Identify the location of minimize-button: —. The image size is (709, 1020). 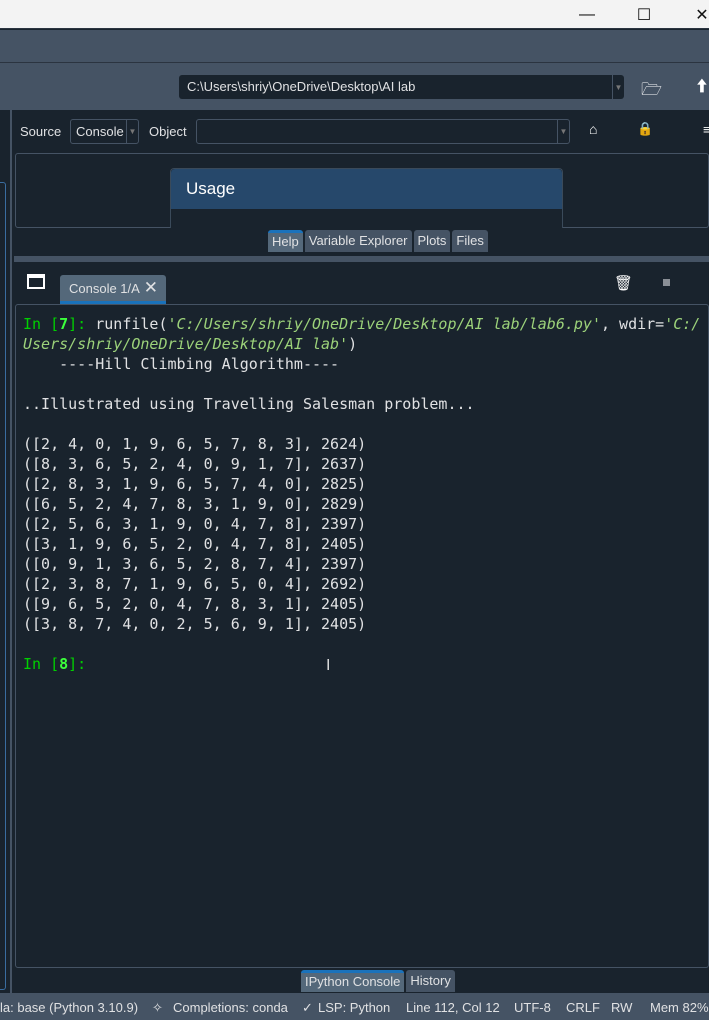
(587, 14).